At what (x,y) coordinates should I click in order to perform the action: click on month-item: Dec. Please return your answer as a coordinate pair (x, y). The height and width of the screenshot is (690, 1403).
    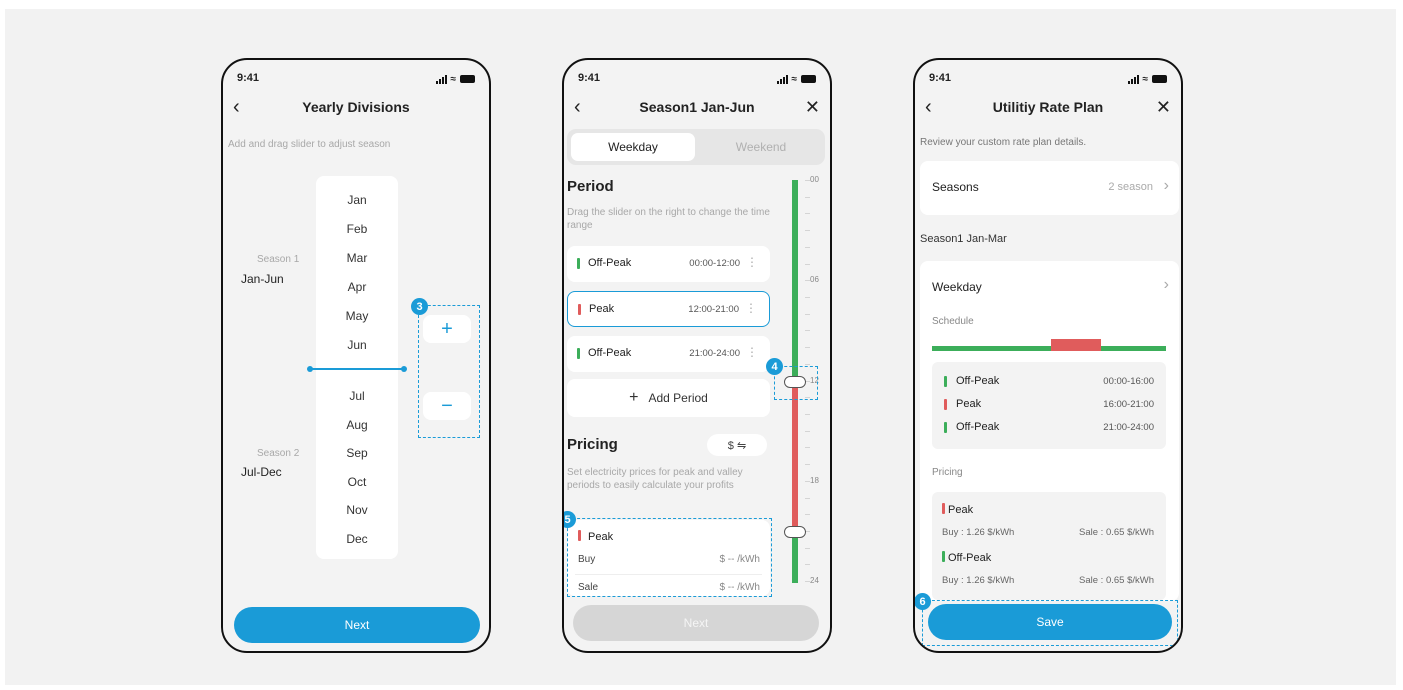
    Looking at the image, I should click on (357, 538).